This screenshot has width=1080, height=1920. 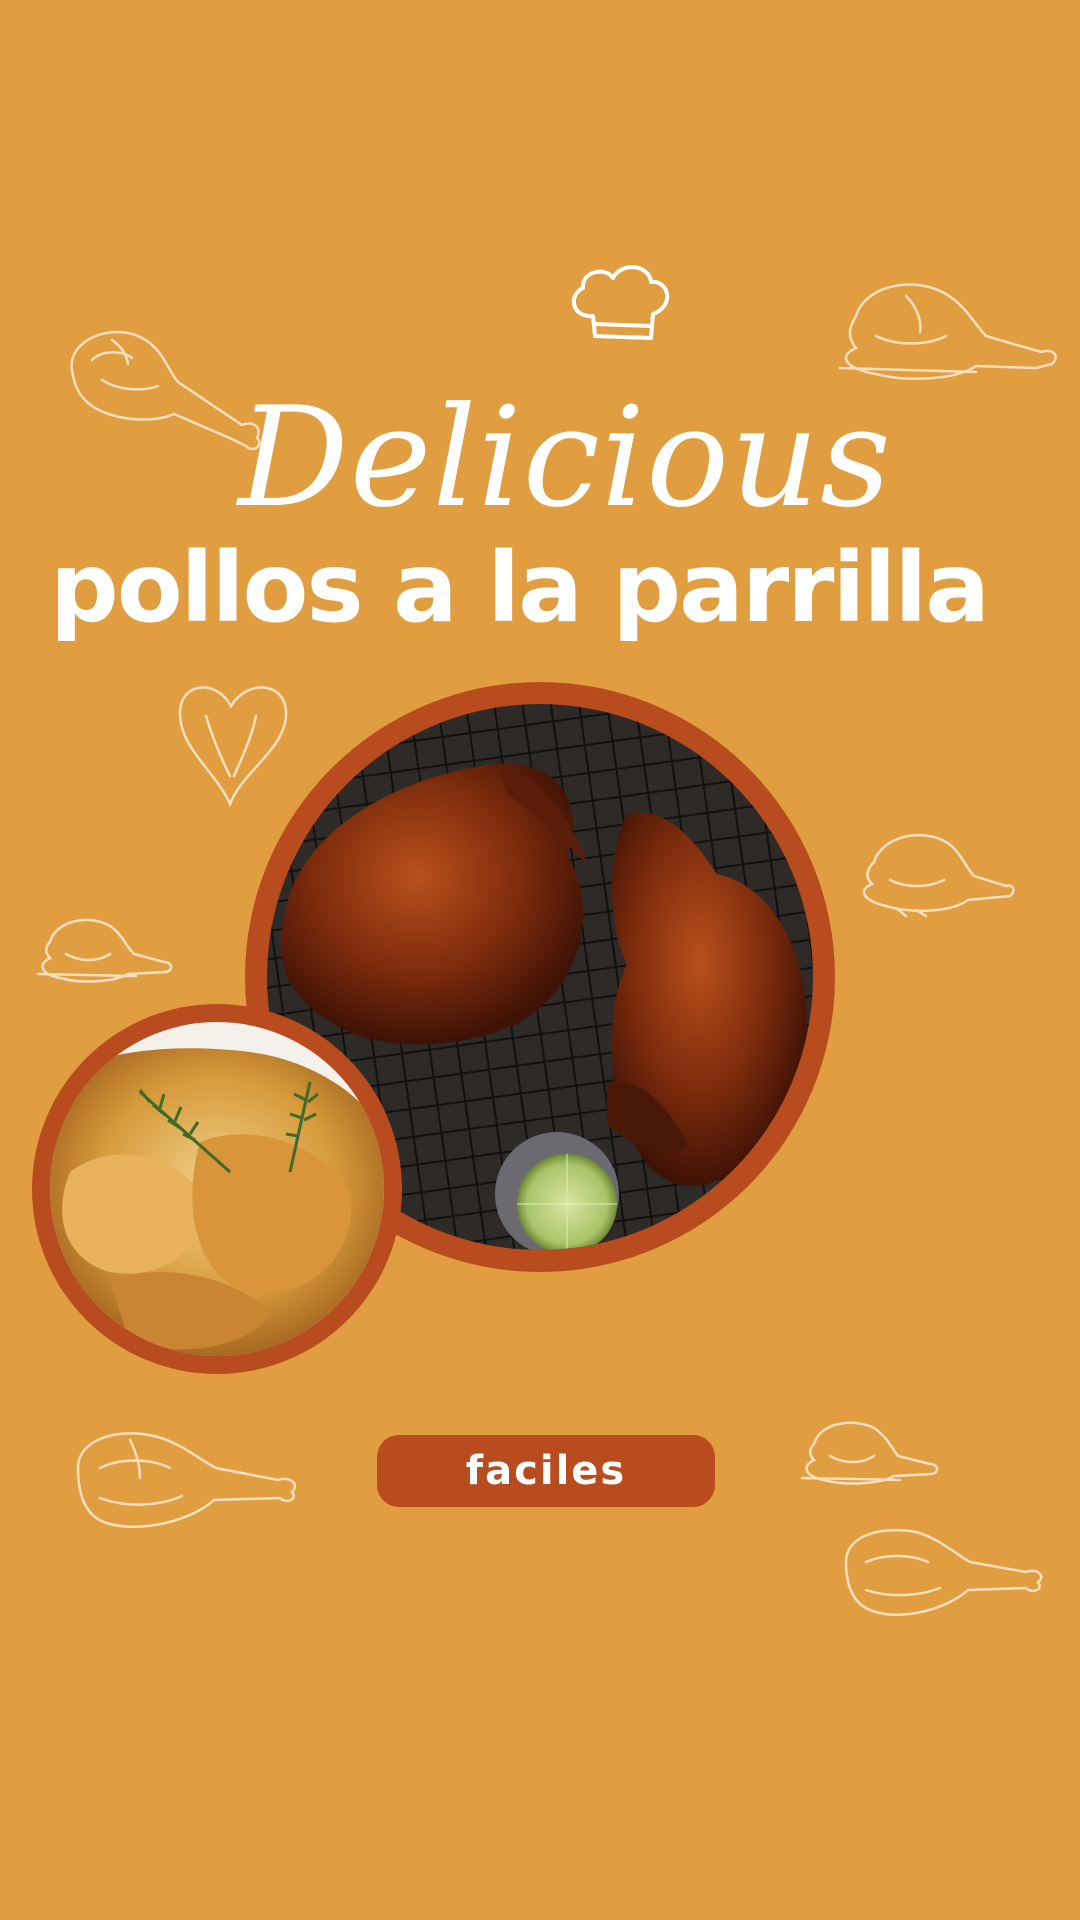 What do you see at coordinates (233, 743) in the screenshot?
I see `chicken-breast-icon` at bounding box center [233, 743].